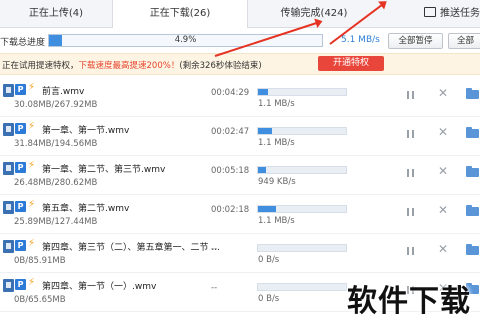 The image size is (480, 320). Describe the element at coordinates (230, 171) in the screenshot. I see `time-remaining: 00:05:18` at that location.